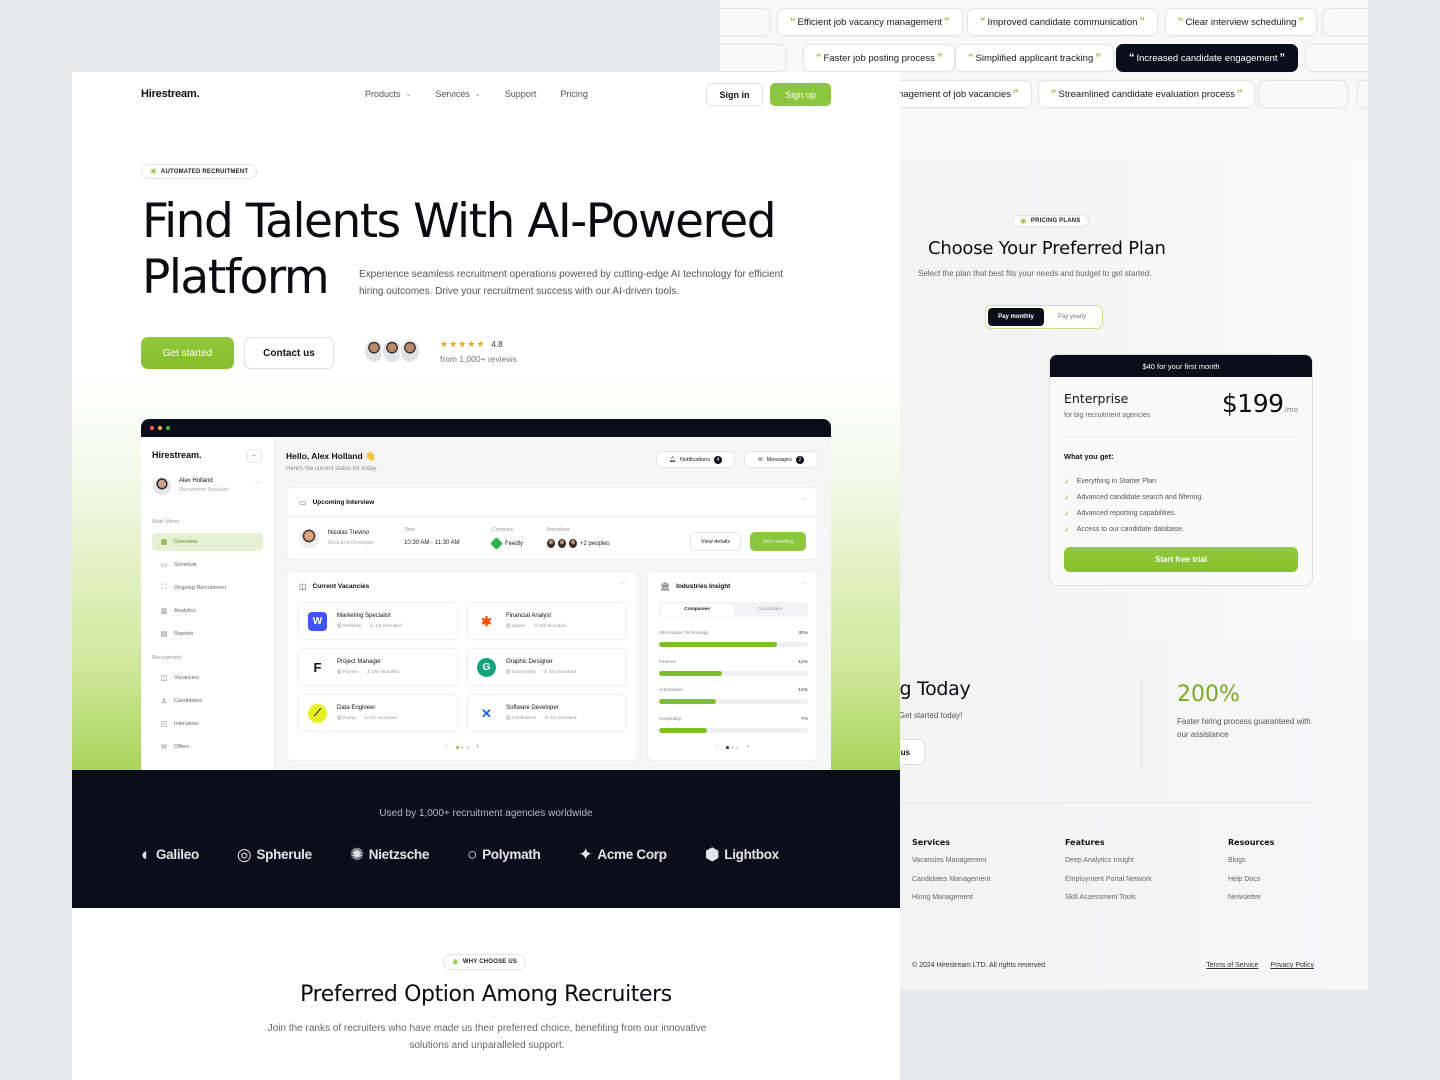  Describe the element at coordinates (164, 747) in the screenshot. I see `mail-icon: ✉` at that location.